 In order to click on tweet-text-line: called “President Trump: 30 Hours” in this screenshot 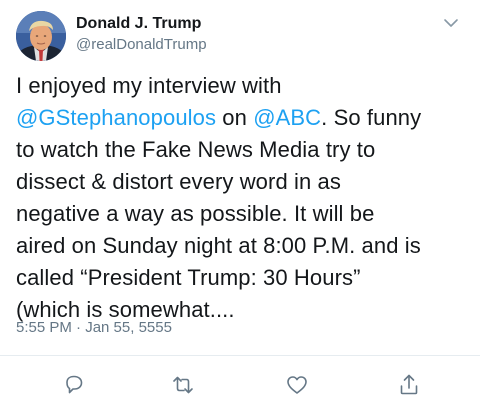, I will do `click(242, 278)`.